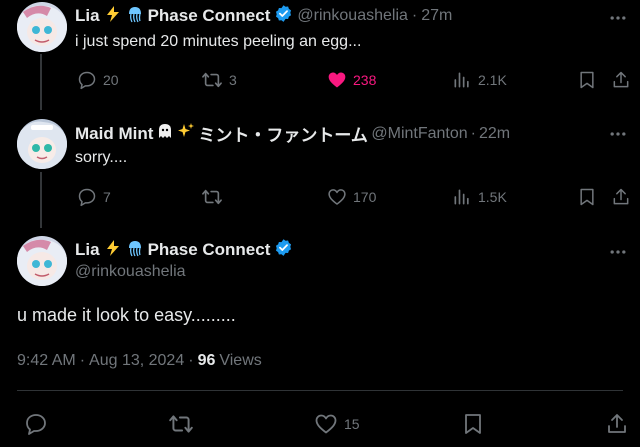 The image size is (640, 447). I want to click on views-count: 2.1K, so click(492, 80).